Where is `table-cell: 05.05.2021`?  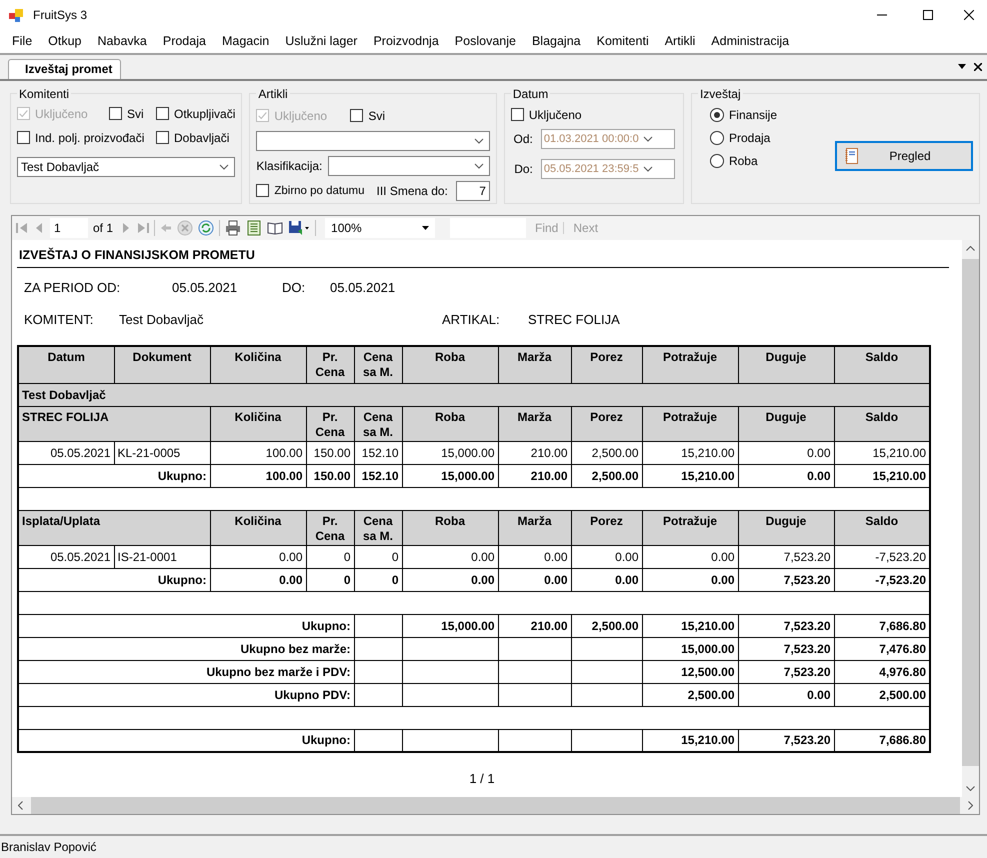 table-cell: 05.05.2021 is located at coordinates (66, 556).